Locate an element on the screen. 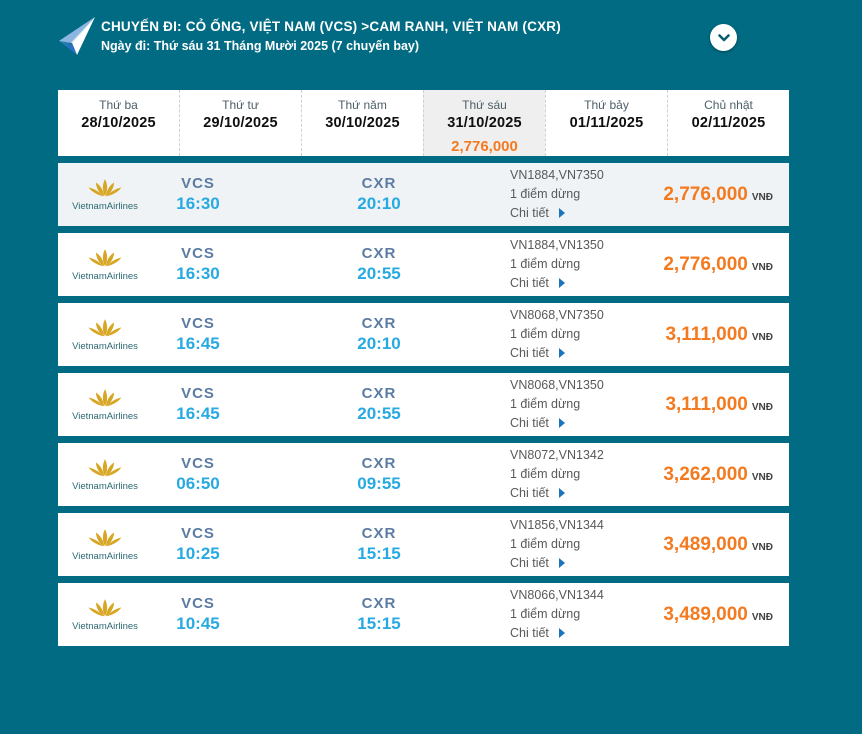  date-tab: Thứ tư 29/10/2025 is located at coordinates (240, 123).